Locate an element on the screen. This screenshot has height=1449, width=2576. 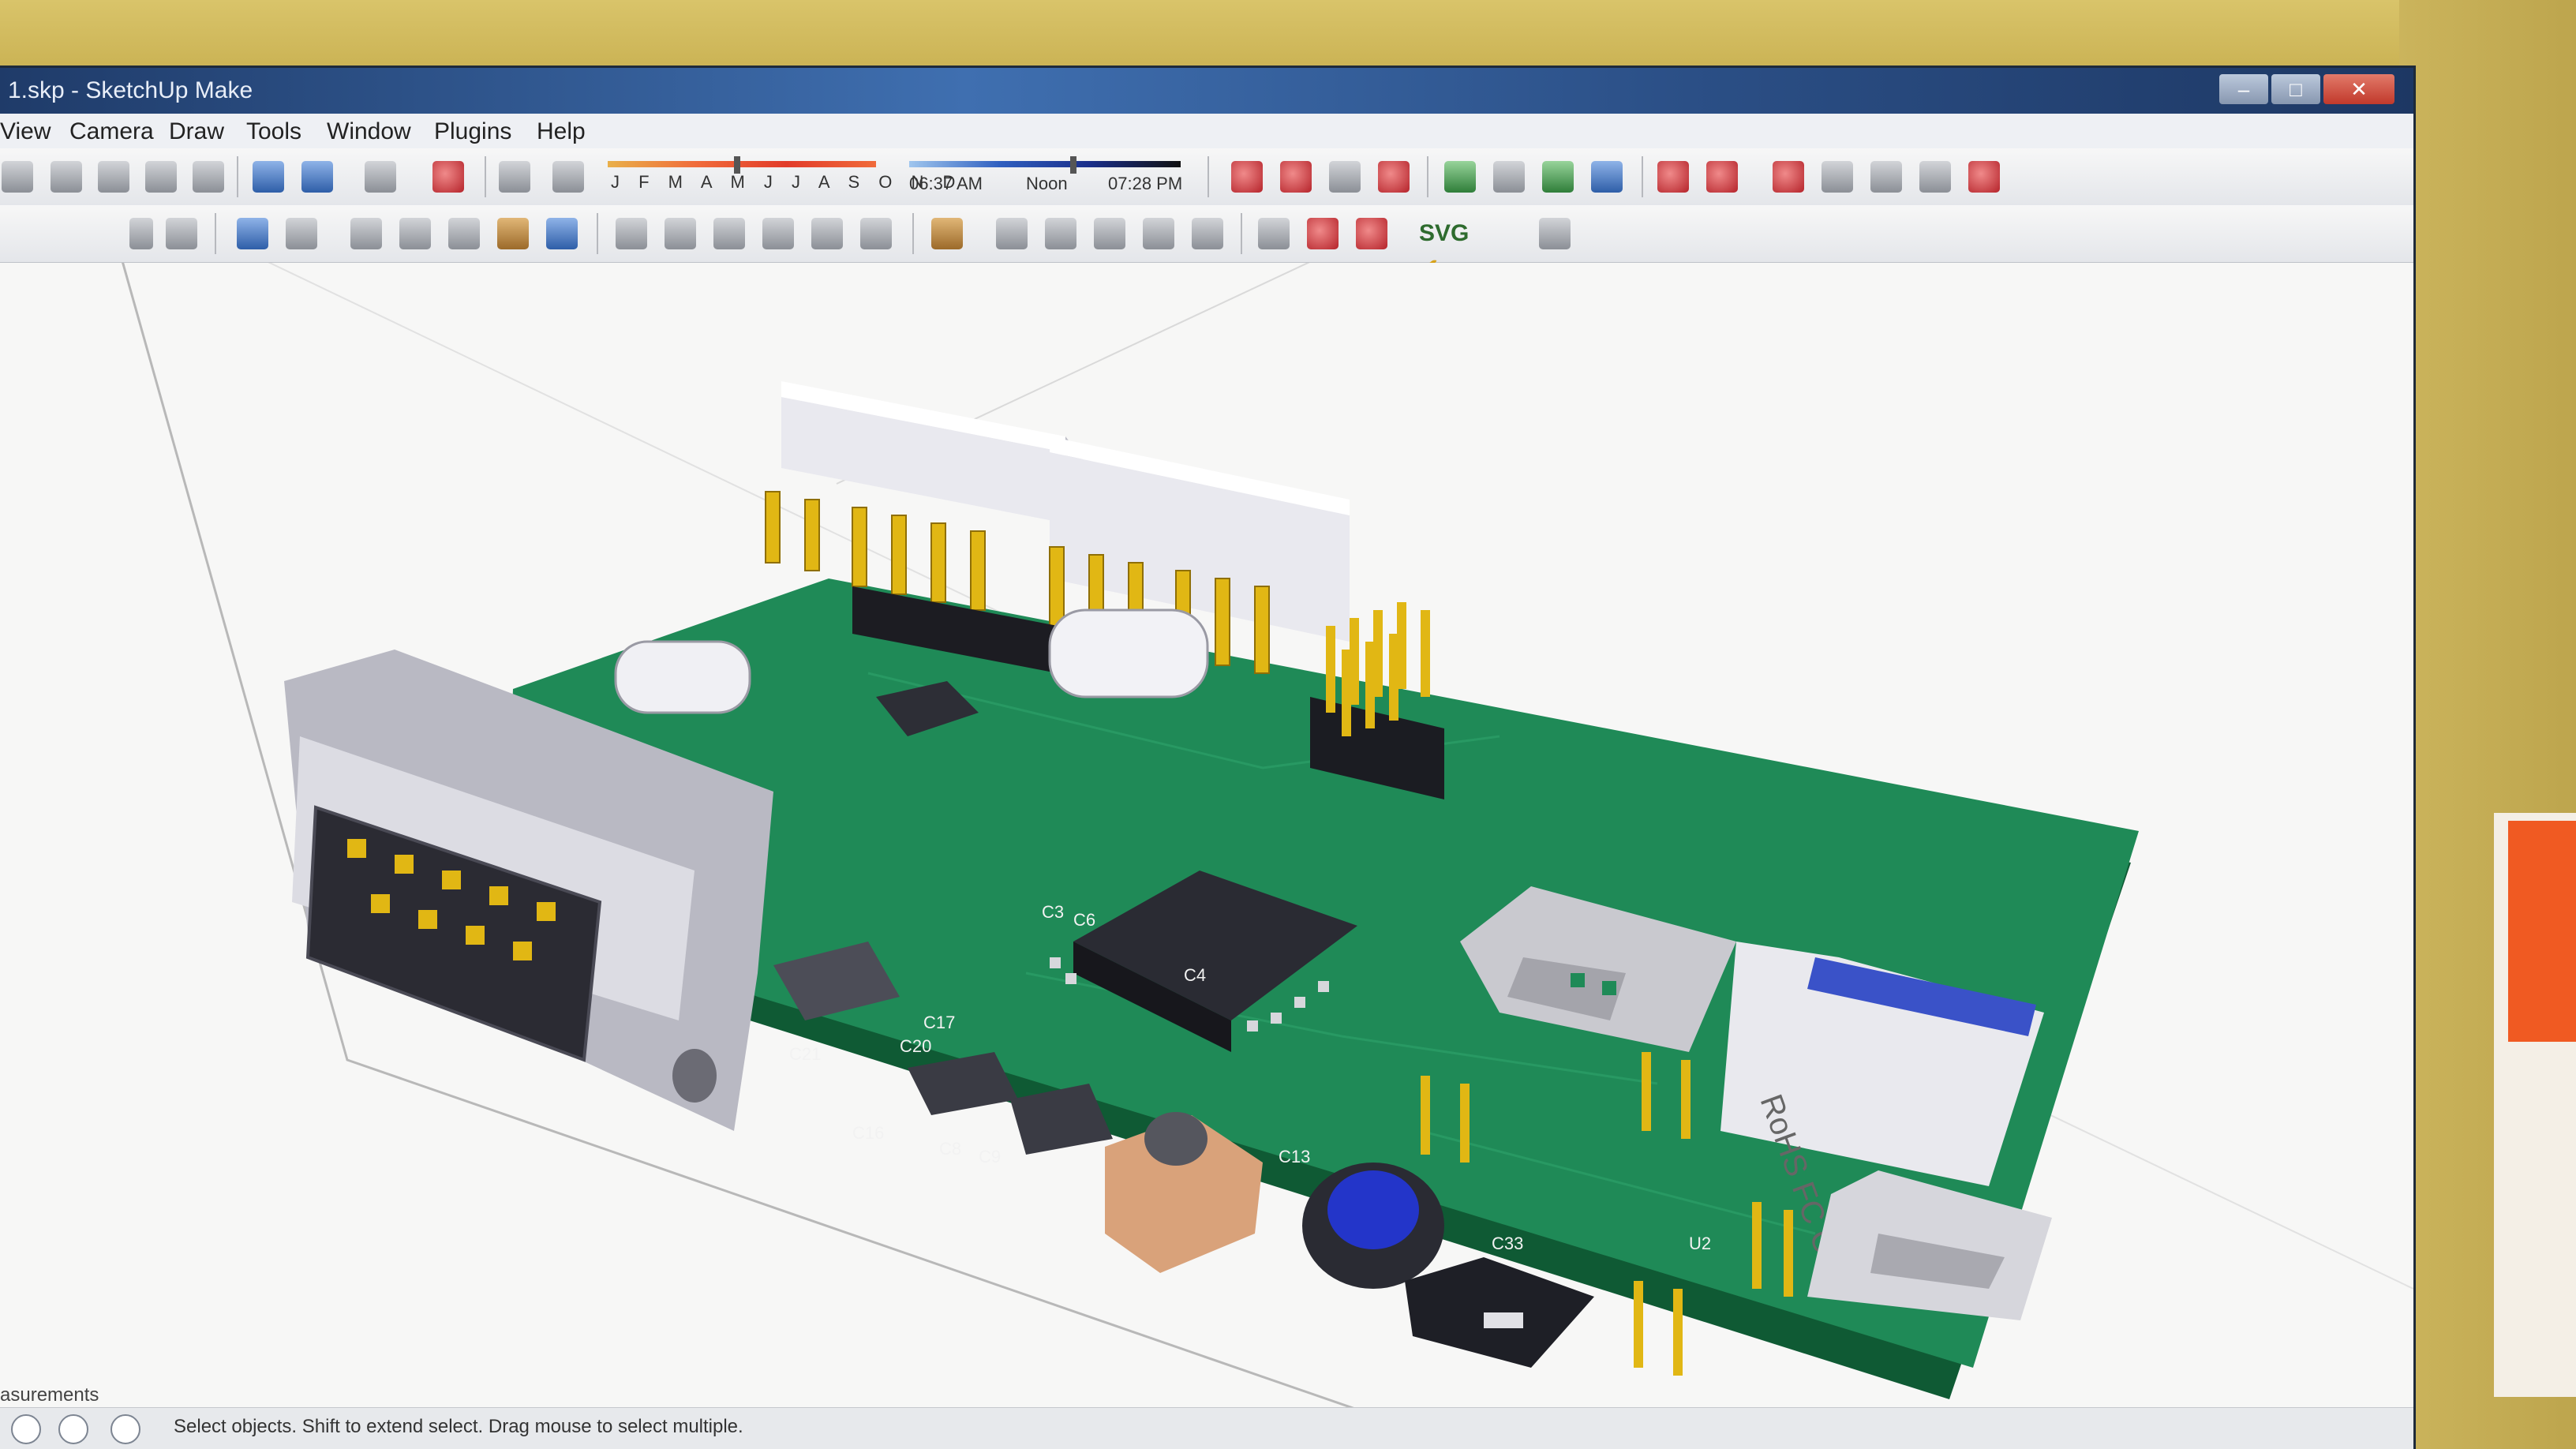
zoom-extents-icon is located at coordinates (1207, 233).